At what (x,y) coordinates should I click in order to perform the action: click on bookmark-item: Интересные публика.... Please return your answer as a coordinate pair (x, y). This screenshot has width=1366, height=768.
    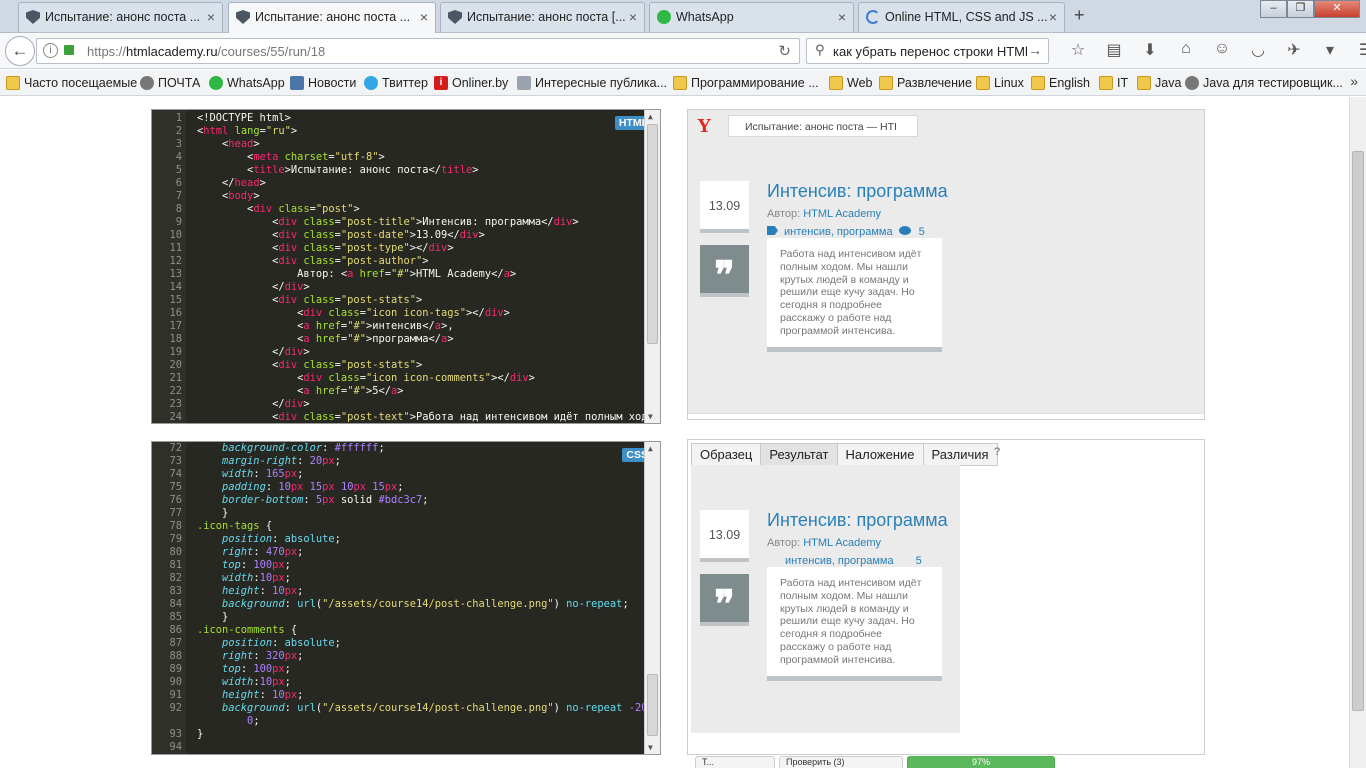
    Looking at the image, I should click on (592, 83).